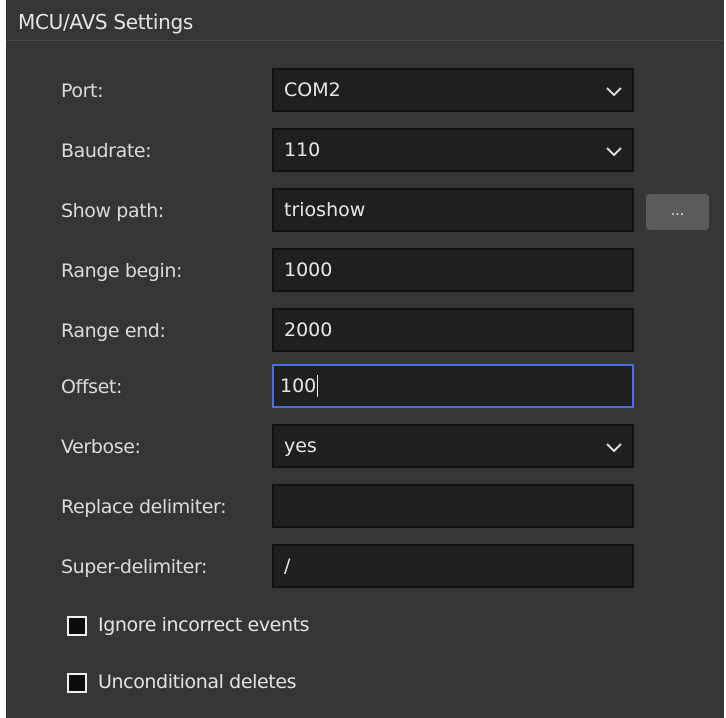 This screenshot has height=718, width=726. I want to click on baudrate-row: Baudrate: 110, so click(363, 151).